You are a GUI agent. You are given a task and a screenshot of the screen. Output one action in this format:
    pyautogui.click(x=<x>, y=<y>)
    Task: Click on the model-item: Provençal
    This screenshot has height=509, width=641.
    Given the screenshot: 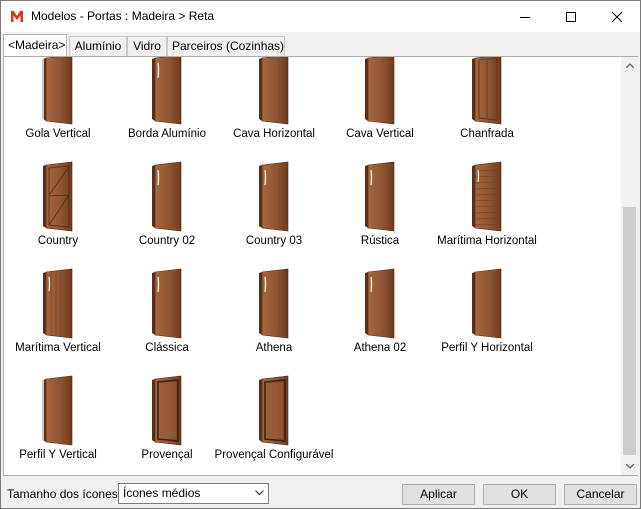 What is the action you would take?
    pyautogui.click(x=167, y=425)
    